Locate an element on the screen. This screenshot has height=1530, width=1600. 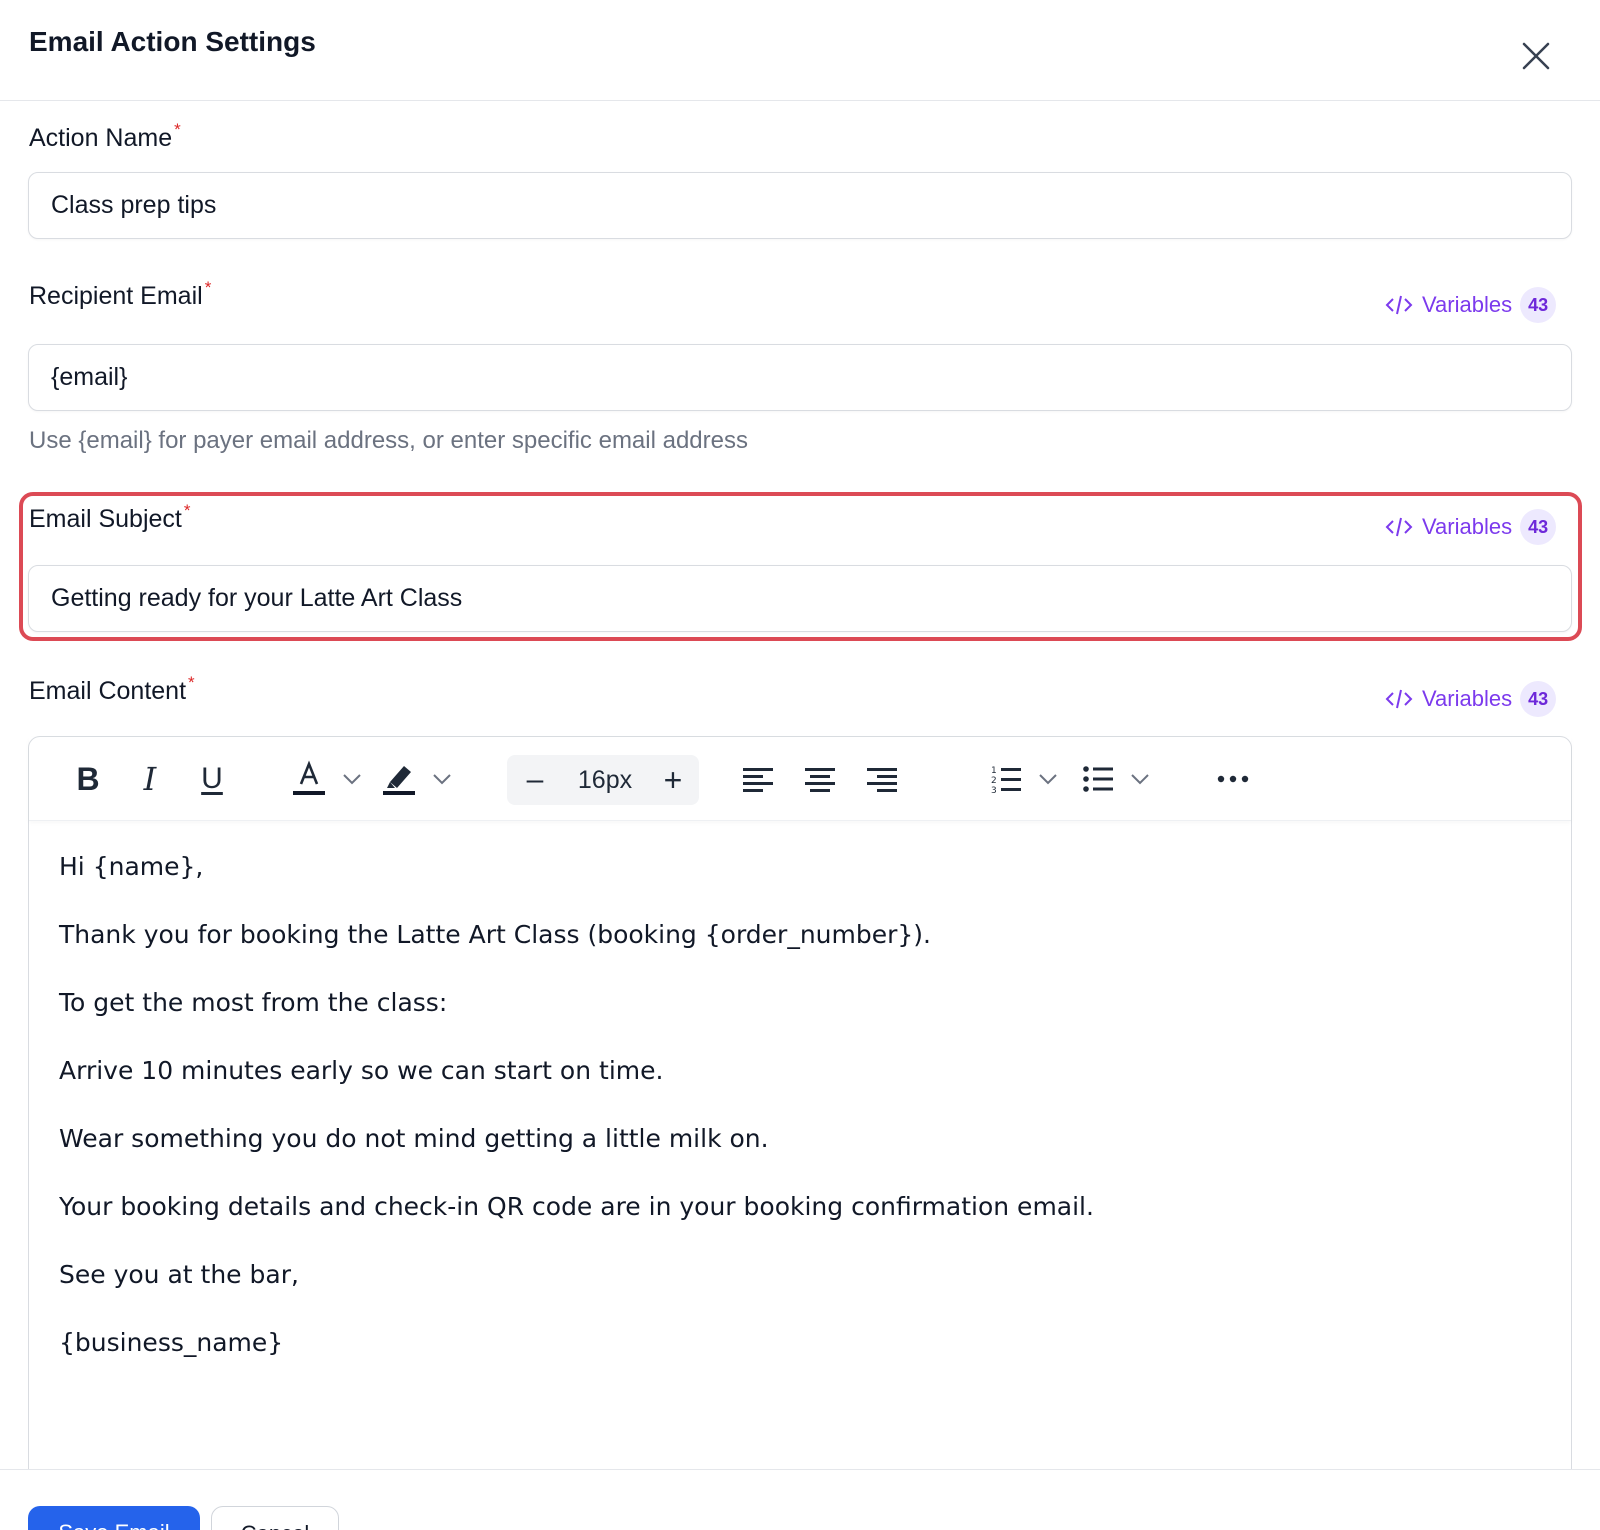
align-left-icon is located at coordinates (758, 780).